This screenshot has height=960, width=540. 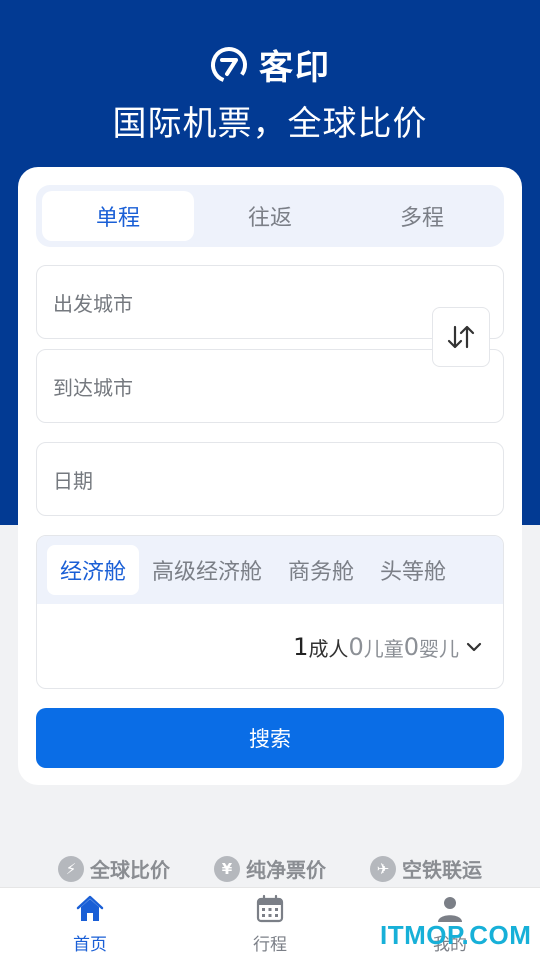 I want to click on brand-name: 客印, so click(x=295, y=68).